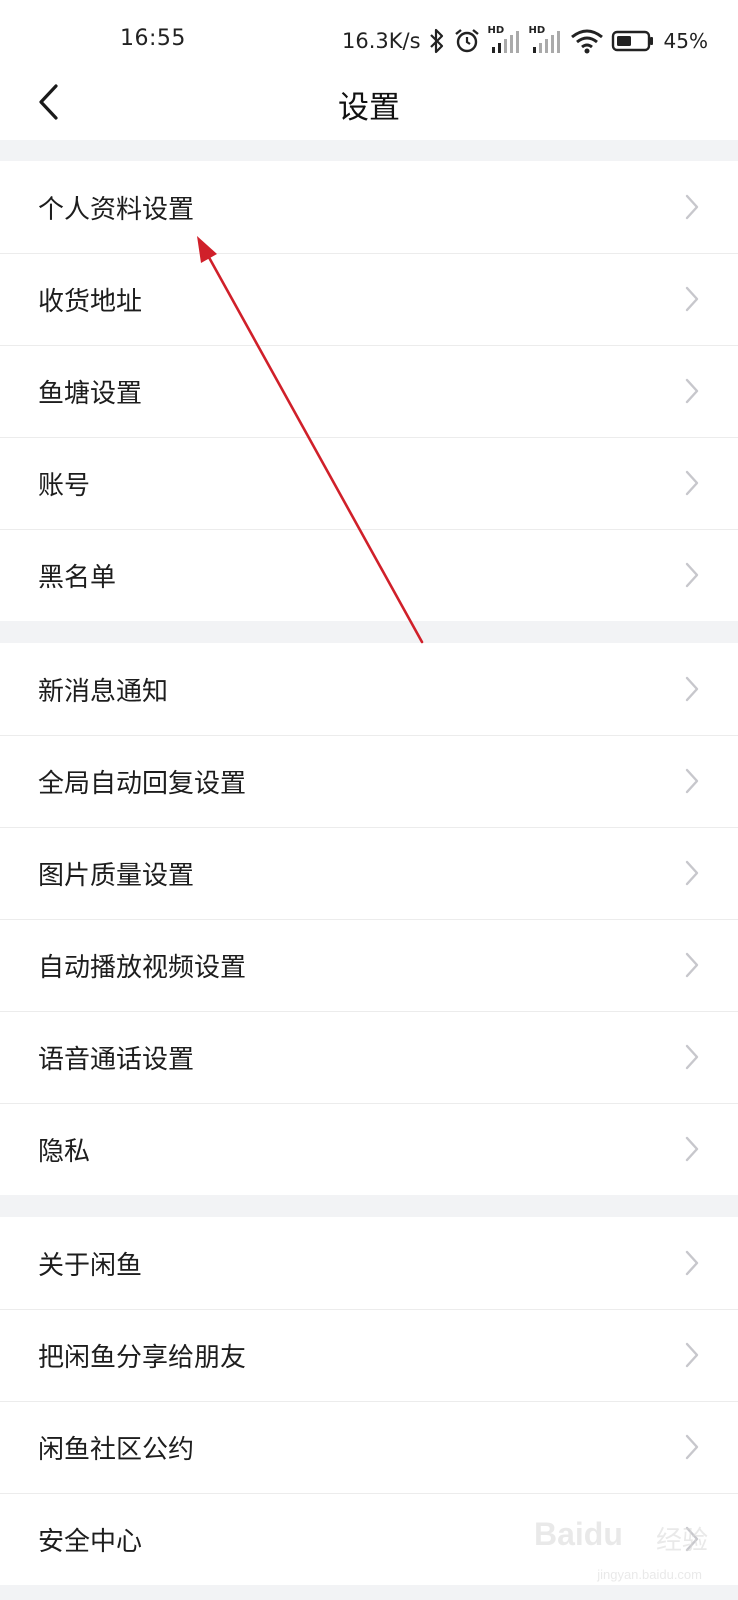 Image resolution: width=738 pixels, height=1600 pixels. What do you see at coordinates (142, 1357) in the screenshot?
I see `row-label: 把闲鱼分享给朋友` at bounding box center [142, 1357].